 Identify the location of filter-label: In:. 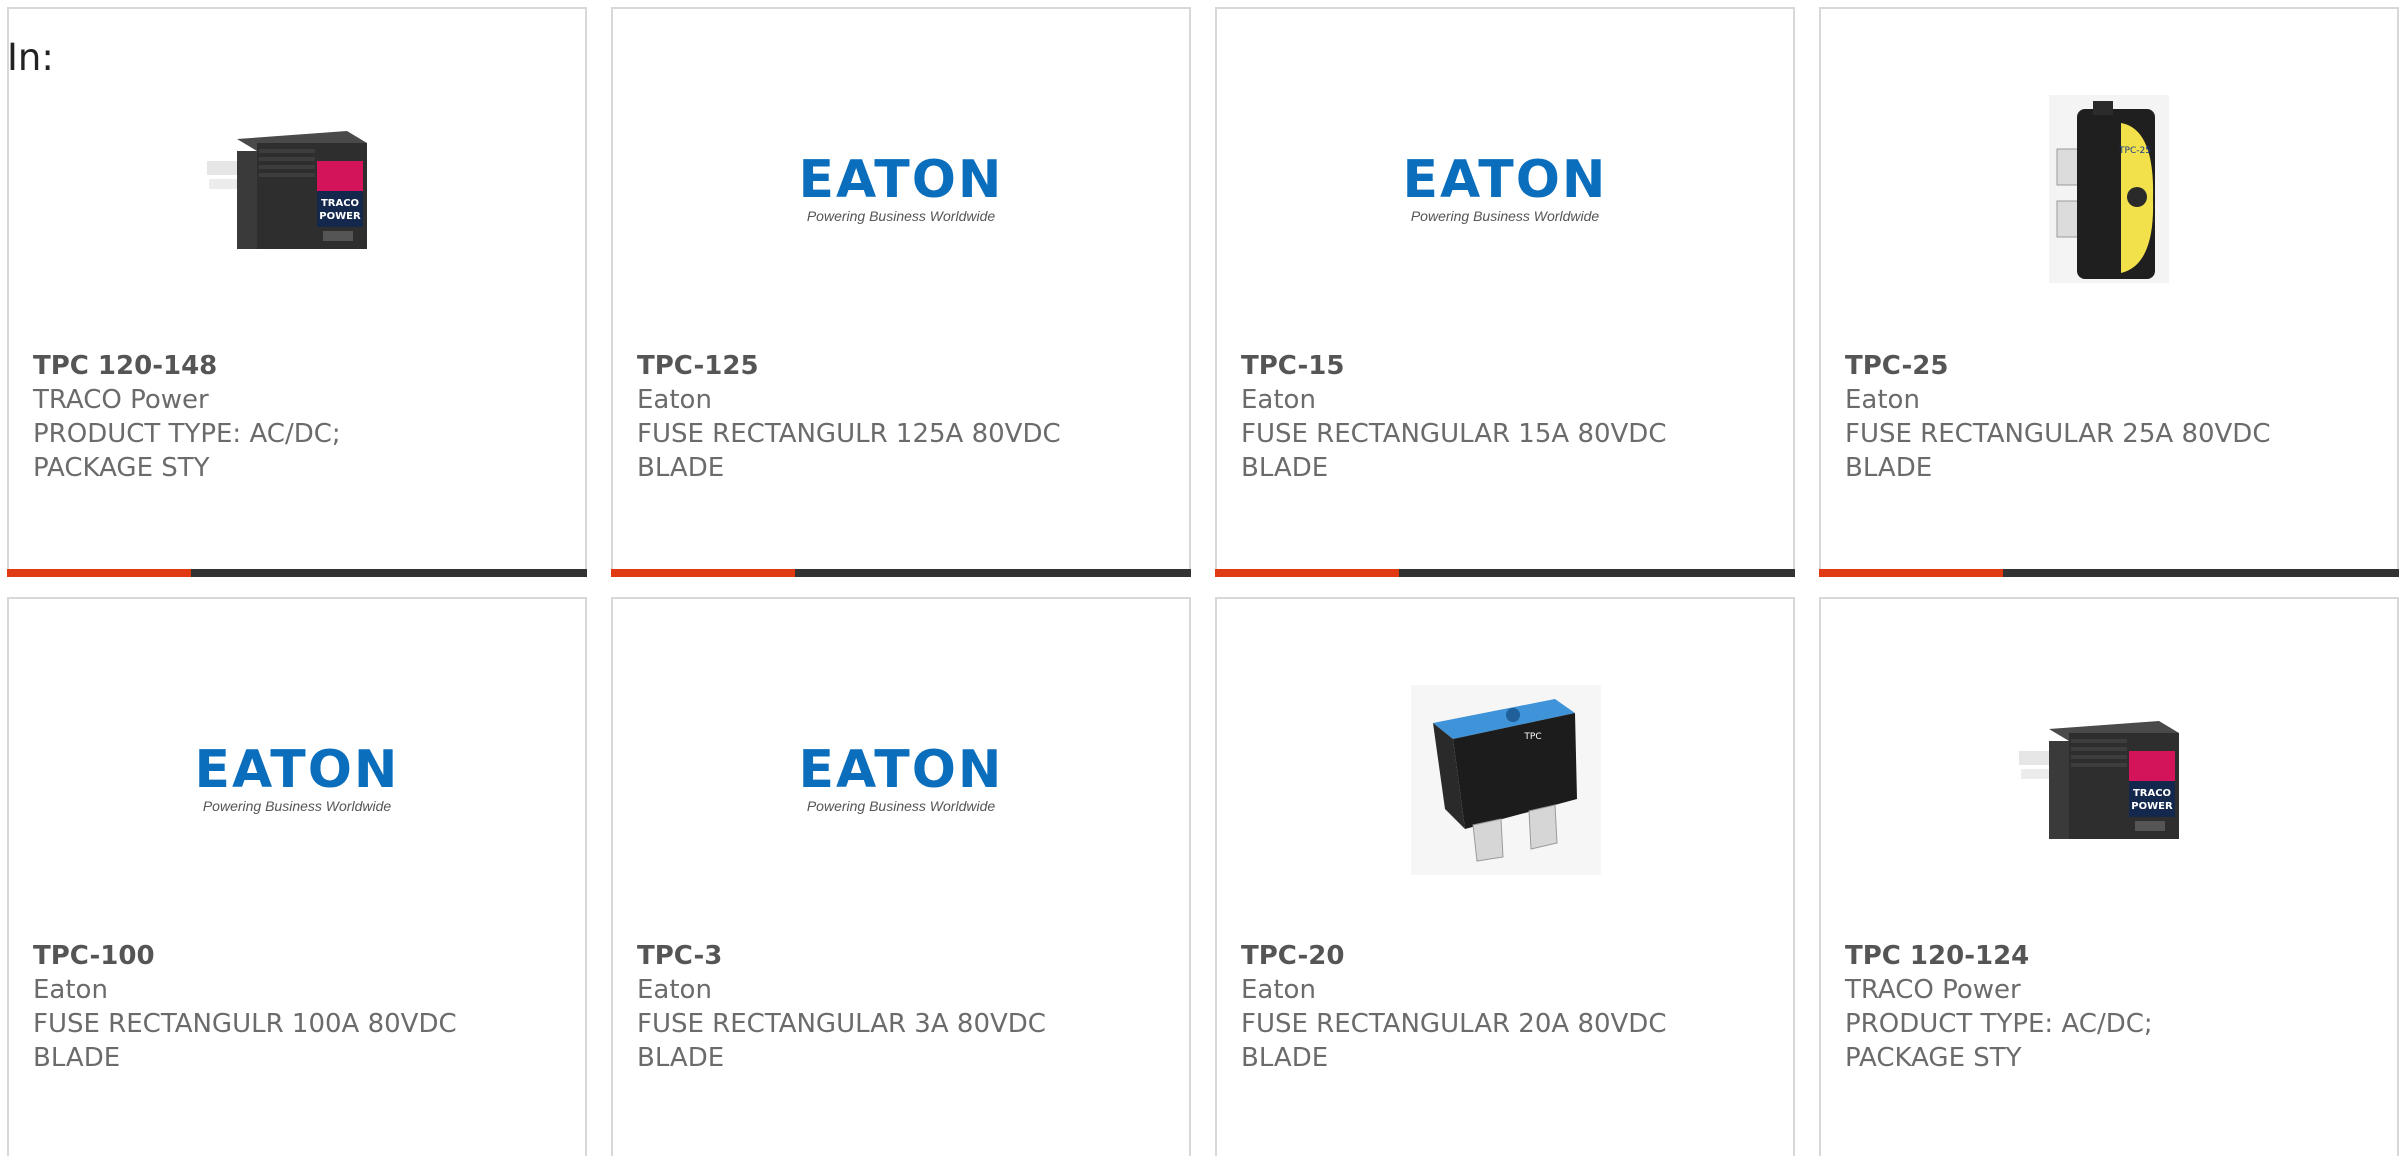
(30, 57).